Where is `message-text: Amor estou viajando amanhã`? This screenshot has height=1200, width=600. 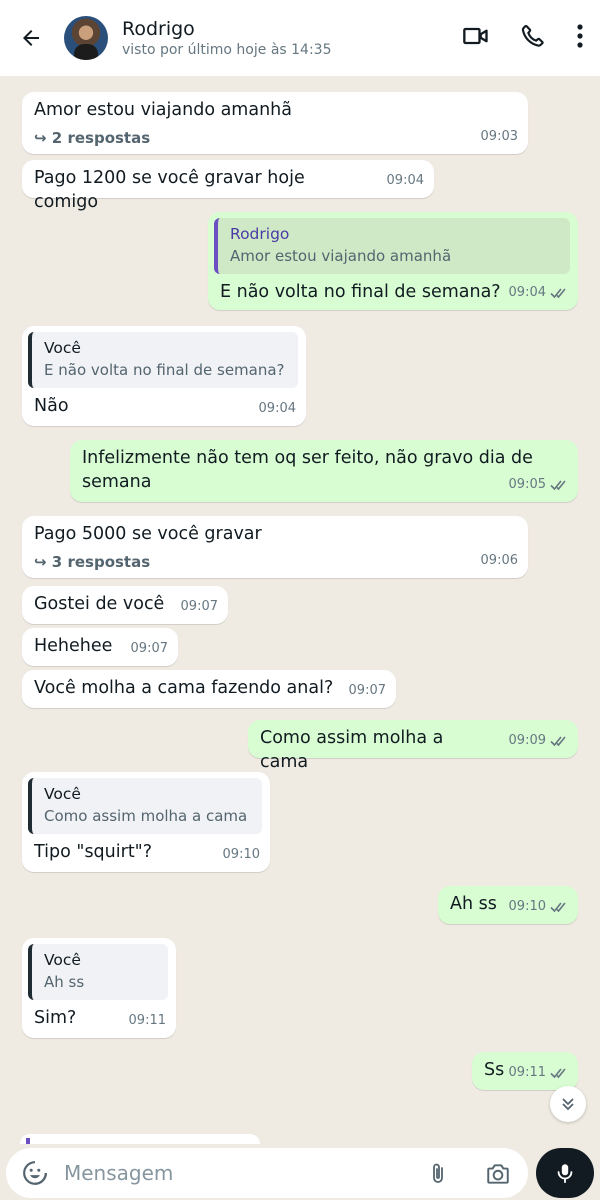
message-text: Amor estou viajando amanhã is located at coordinates (163, 110).